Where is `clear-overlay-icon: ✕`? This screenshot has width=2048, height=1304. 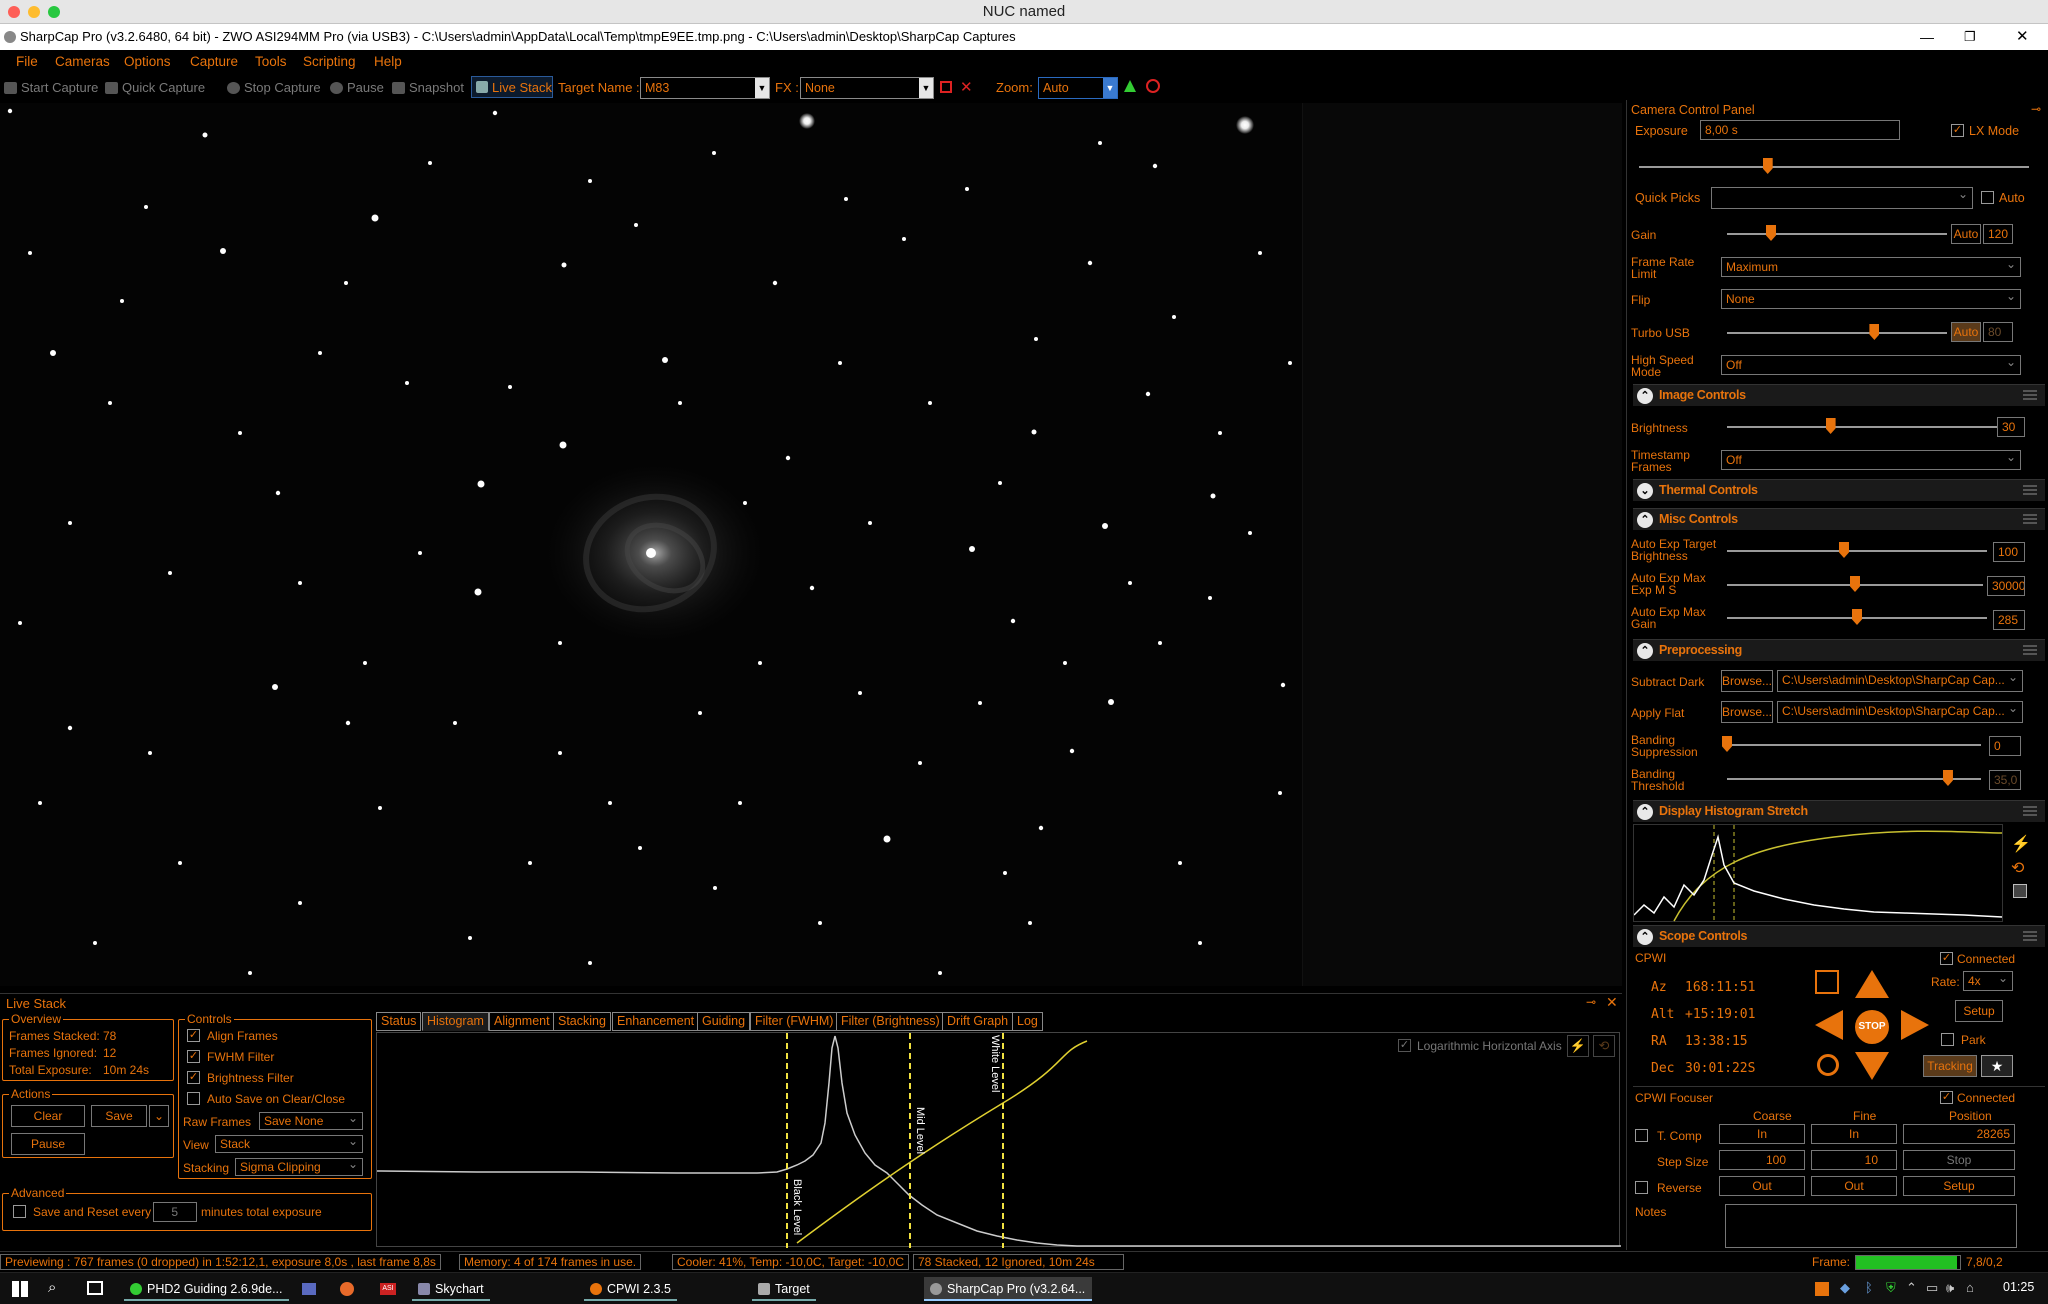 clear-overlay-icon: ✕ is located at coordinates (966, 87).